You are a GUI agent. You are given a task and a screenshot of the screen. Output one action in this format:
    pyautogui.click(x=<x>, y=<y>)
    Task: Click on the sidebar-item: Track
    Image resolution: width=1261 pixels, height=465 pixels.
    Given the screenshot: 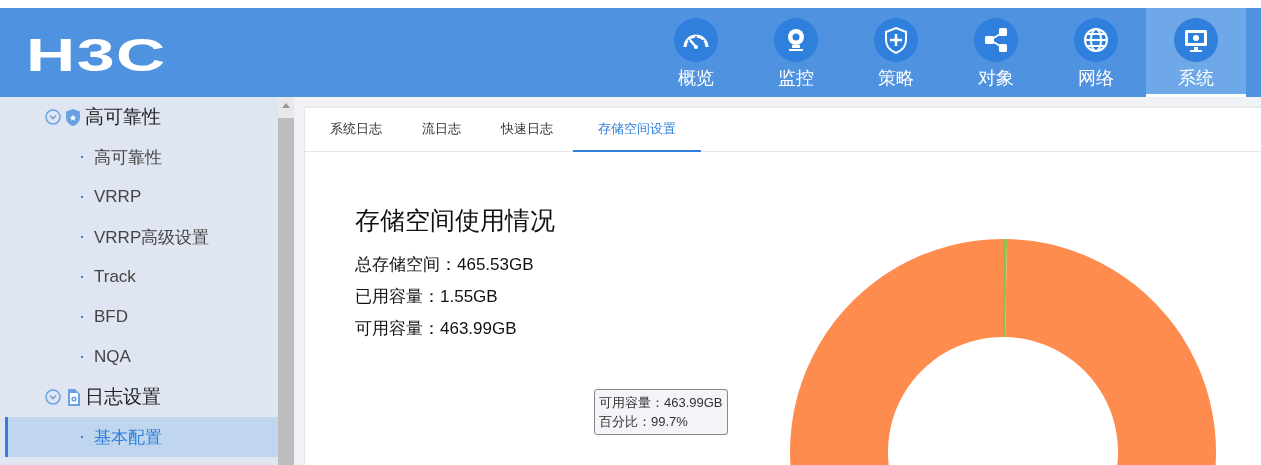 What is the action you would take?
    pyautogui.click(x=141, y=277)
    